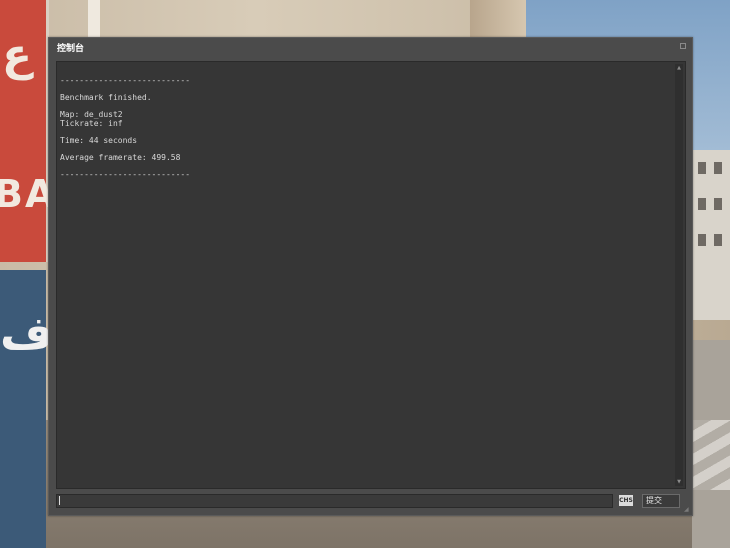 The image size is (730, 548). I want to click on scrollbar: ▲ ▼, so click(679, 275).